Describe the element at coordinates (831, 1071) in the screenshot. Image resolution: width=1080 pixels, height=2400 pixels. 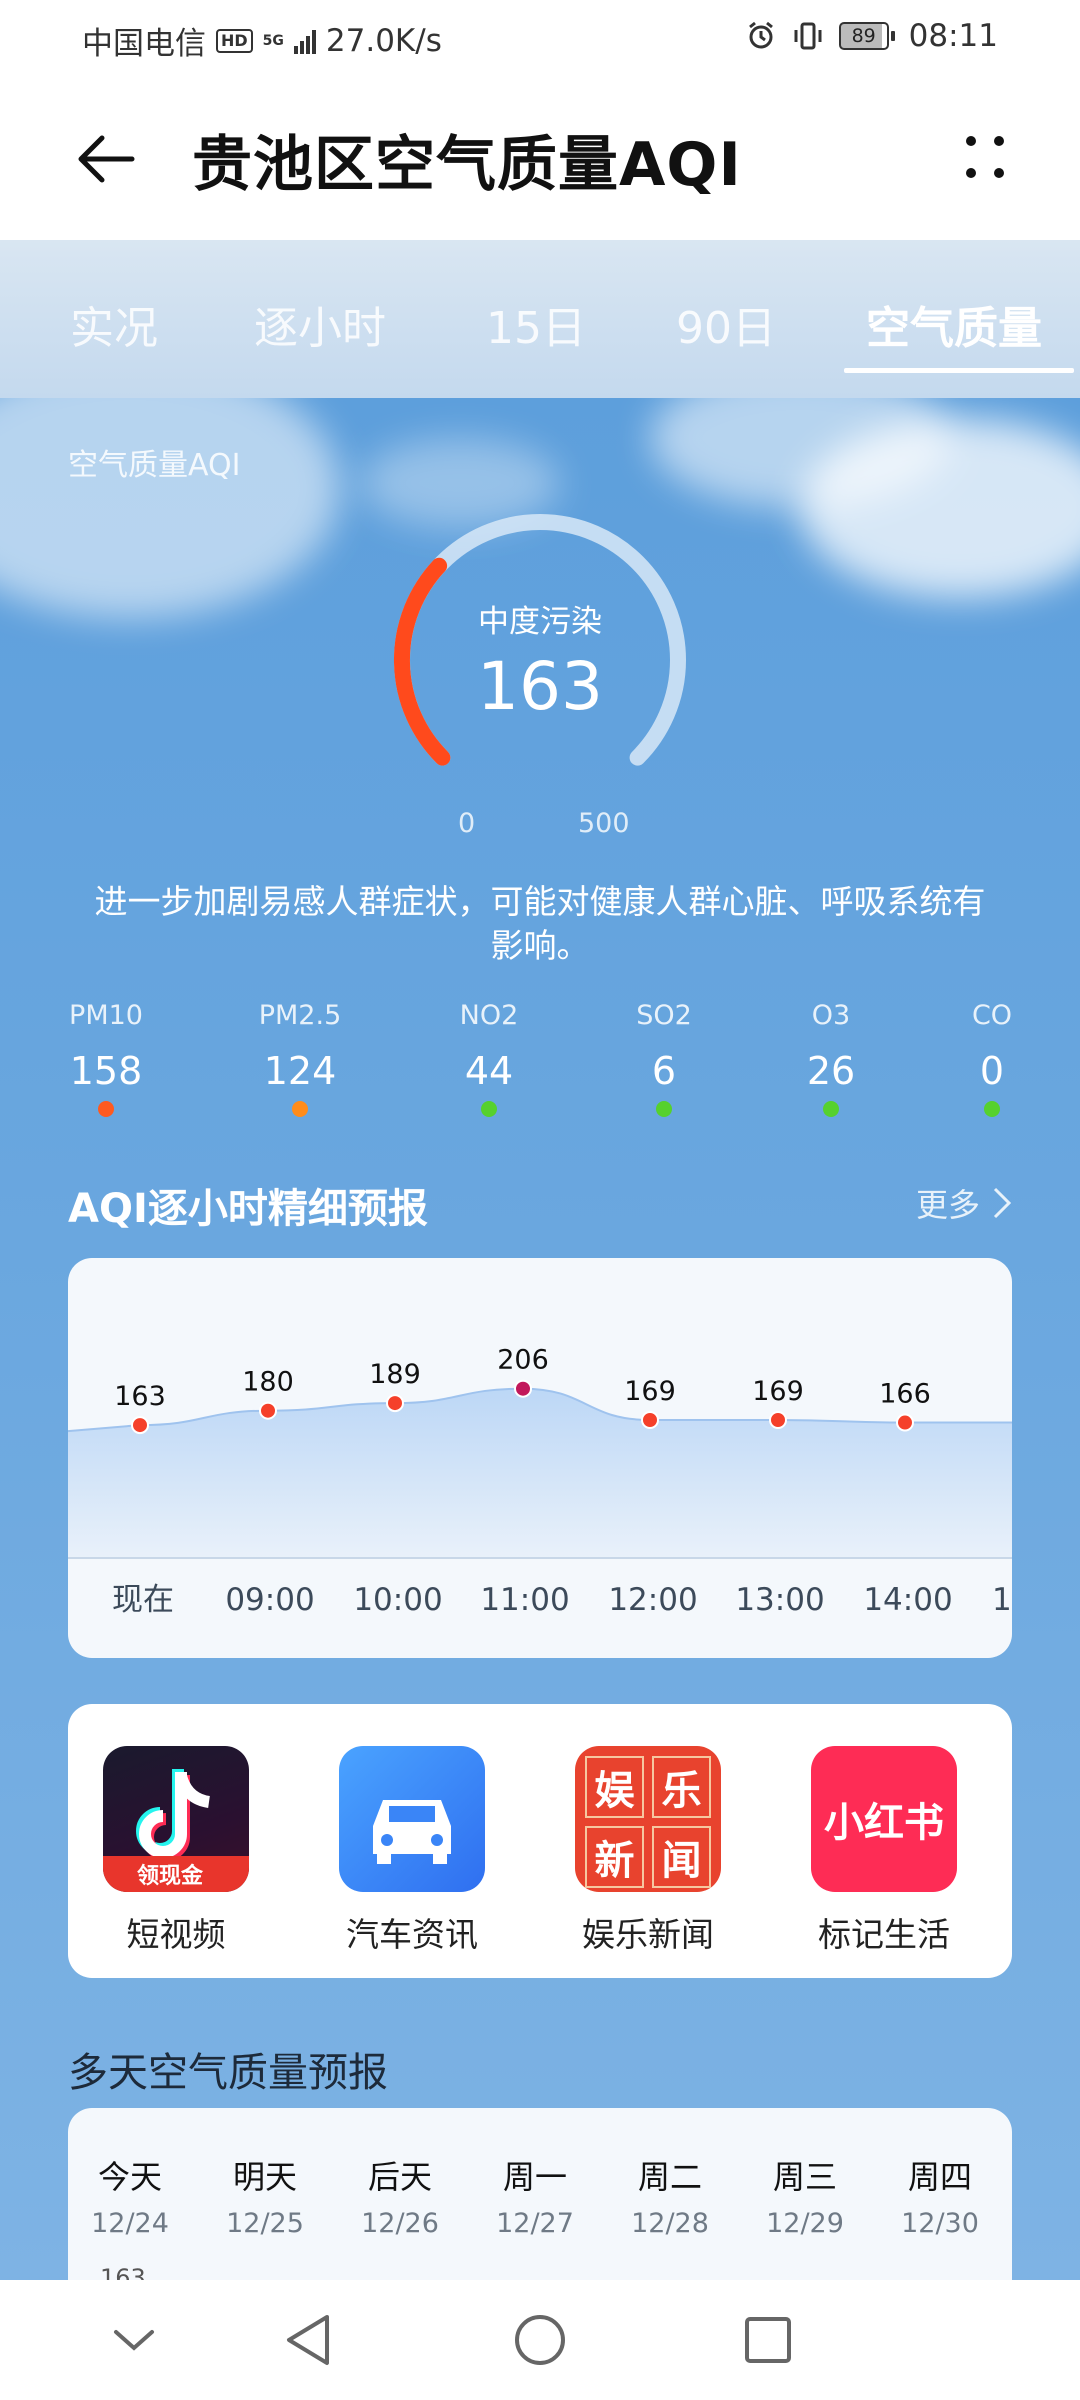
I see `pollutant-value: 26` at that location.